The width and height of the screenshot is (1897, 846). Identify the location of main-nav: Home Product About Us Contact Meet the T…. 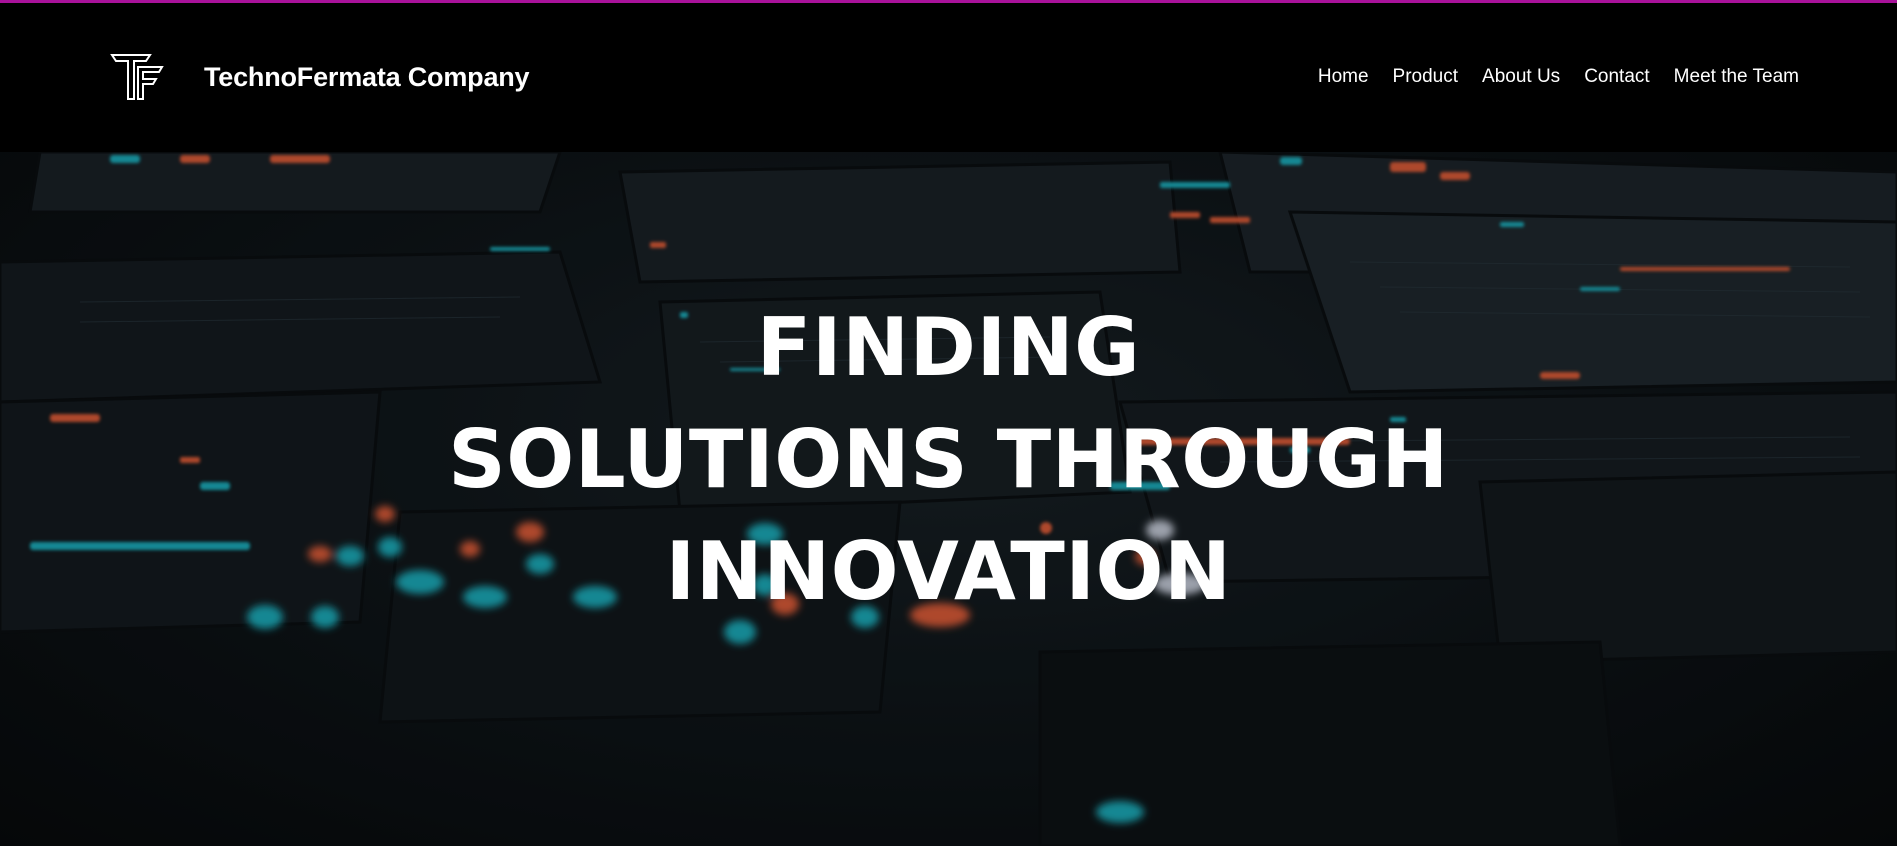
(1558, 77).